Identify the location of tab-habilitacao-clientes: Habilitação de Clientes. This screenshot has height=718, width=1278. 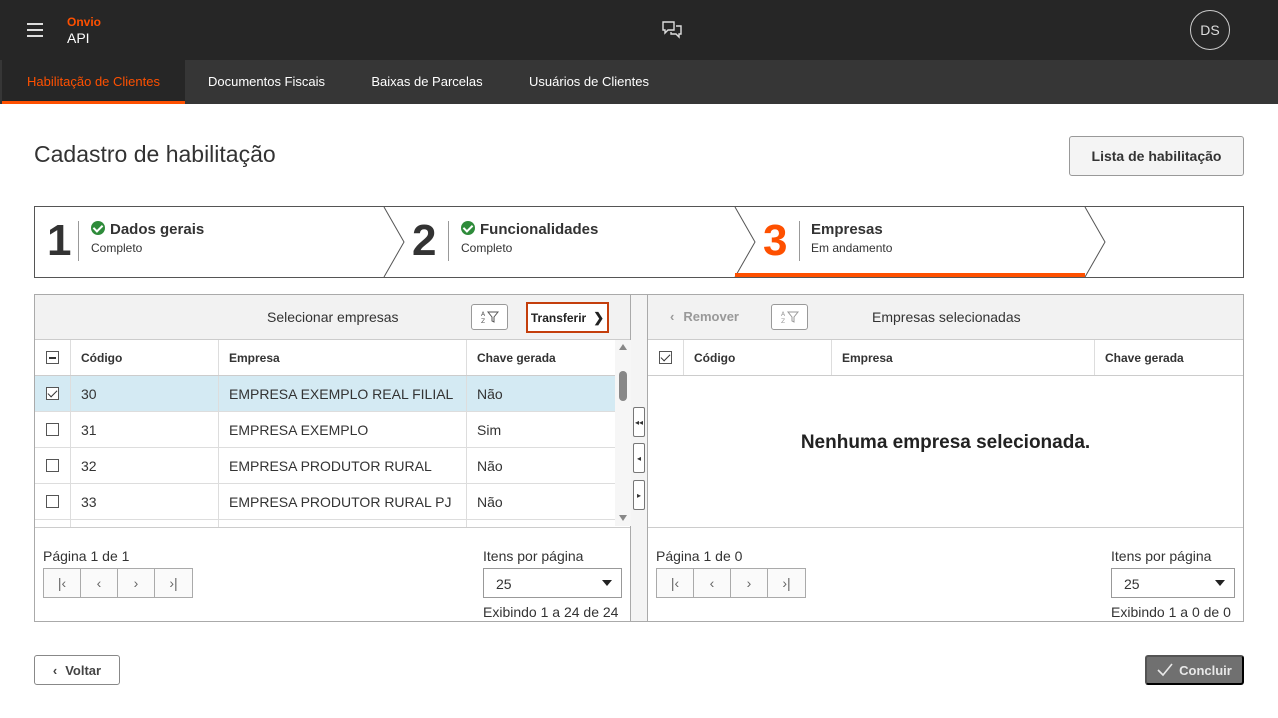
(93, 82).